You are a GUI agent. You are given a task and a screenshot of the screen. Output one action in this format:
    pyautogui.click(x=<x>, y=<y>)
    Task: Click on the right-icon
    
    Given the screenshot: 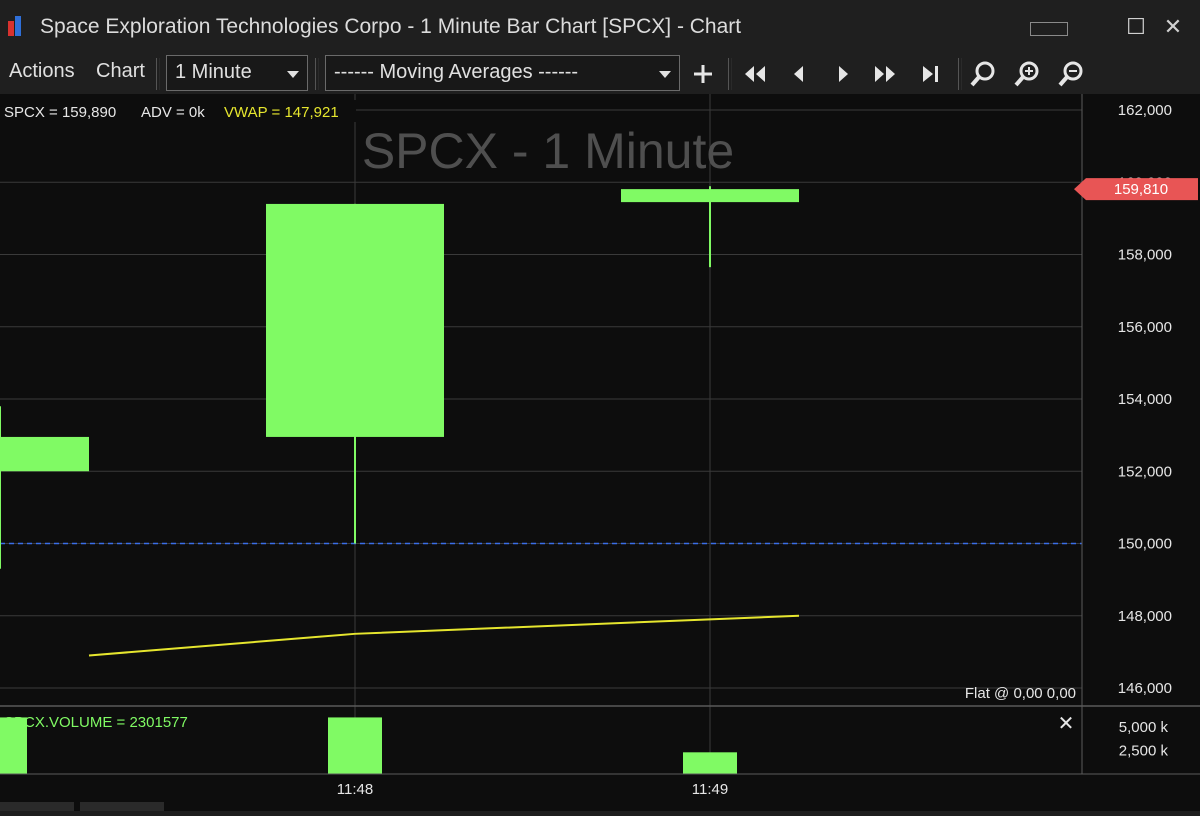 What is the action you would take?
    pyautogui.click(x=843, y=74)
    